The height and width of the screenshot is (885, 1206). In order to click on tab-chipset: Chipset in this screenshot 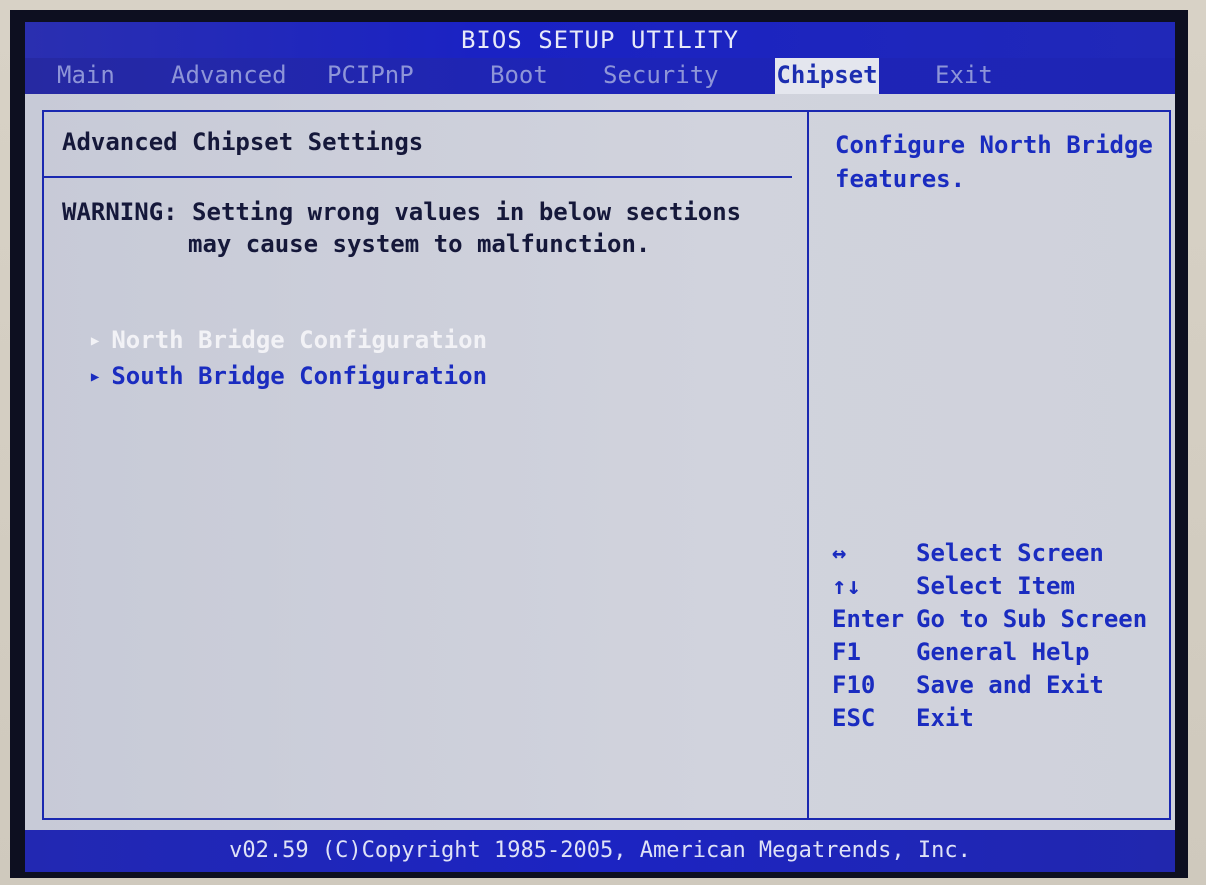, I will do `click(827, 76)`.